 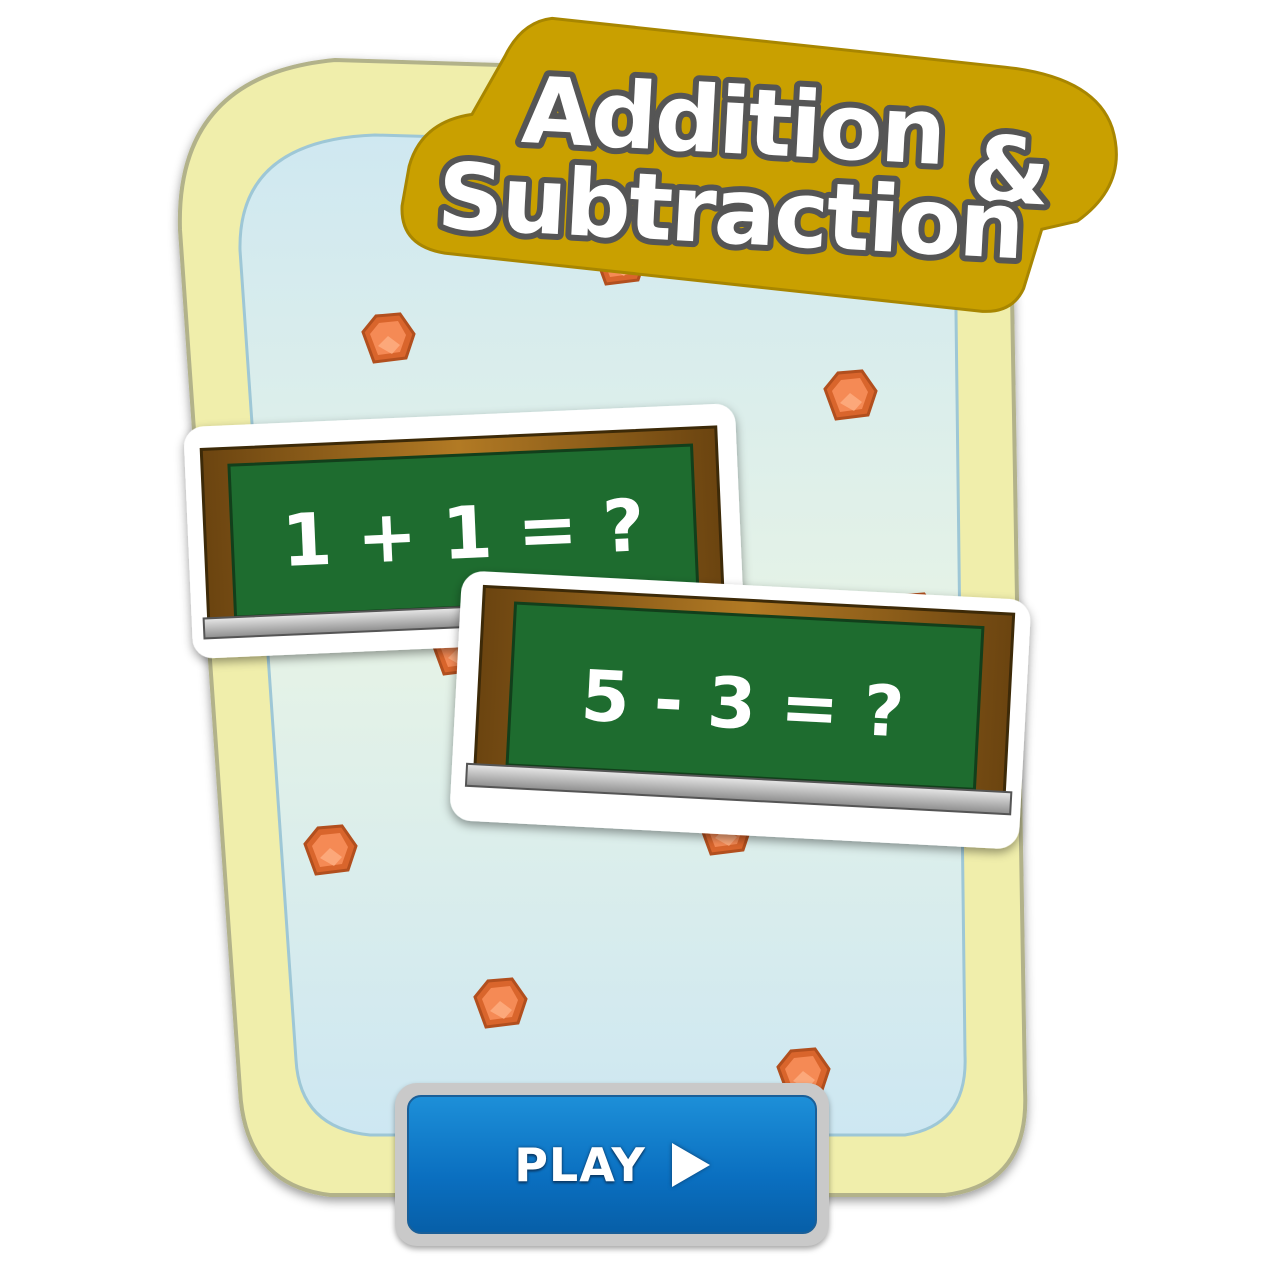 I want to click on chalkboard-2: 5 - 3 = ?, so click(x=740, y=710).